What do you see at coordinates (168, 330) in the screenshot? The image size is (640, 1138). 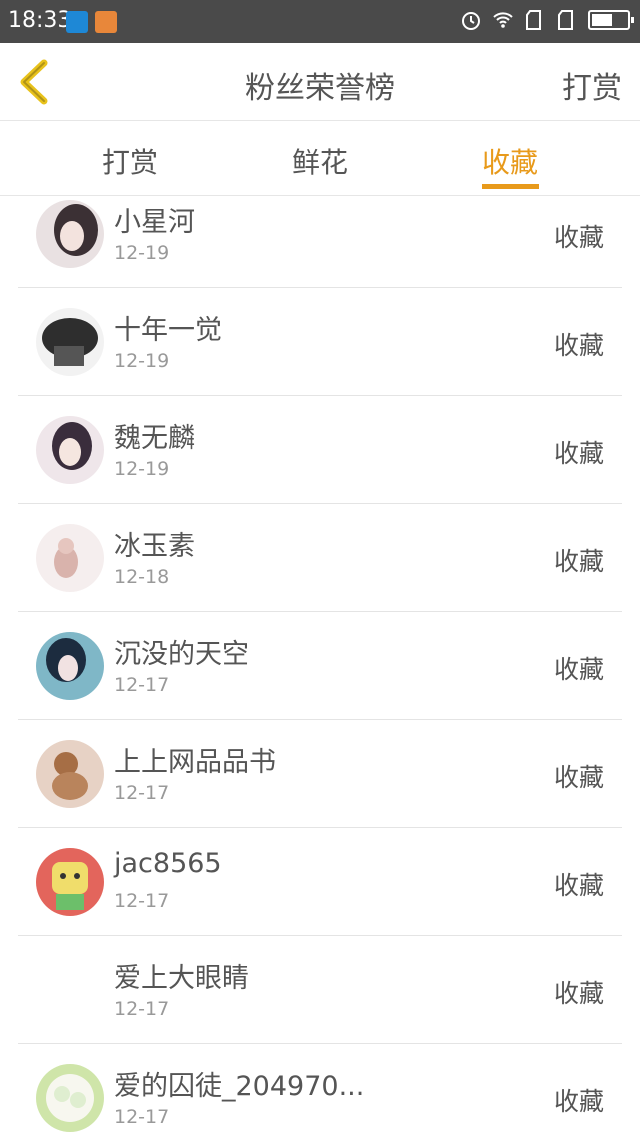 I see `fan-name: 十年一觉` at bounding box center [168, 330].